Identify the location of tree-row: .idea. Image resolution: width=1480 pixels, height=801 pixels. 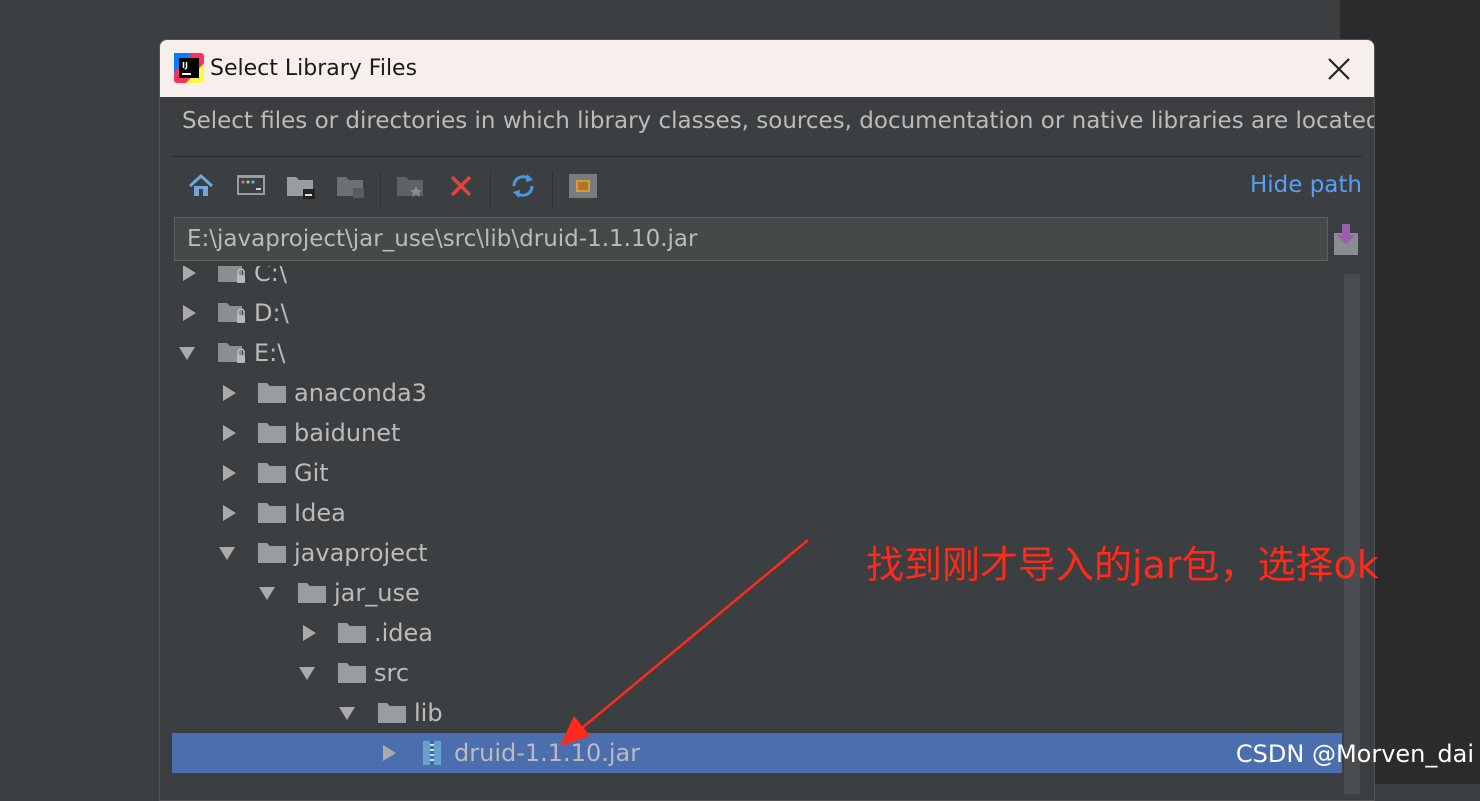
(757, 633).